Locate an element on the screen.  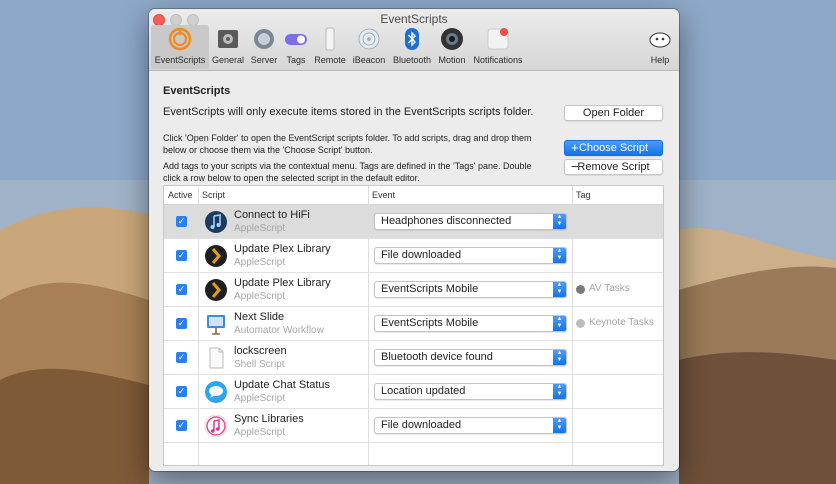
messages-icon is located at coordinates (216, 392).